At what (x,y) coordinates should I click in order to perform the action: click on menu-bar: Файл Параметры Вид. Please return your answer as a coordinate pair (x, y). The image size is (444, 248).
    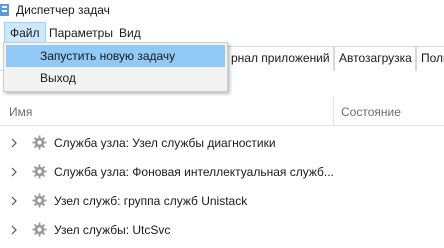
    Looking at the image, I should click on (222, 33).